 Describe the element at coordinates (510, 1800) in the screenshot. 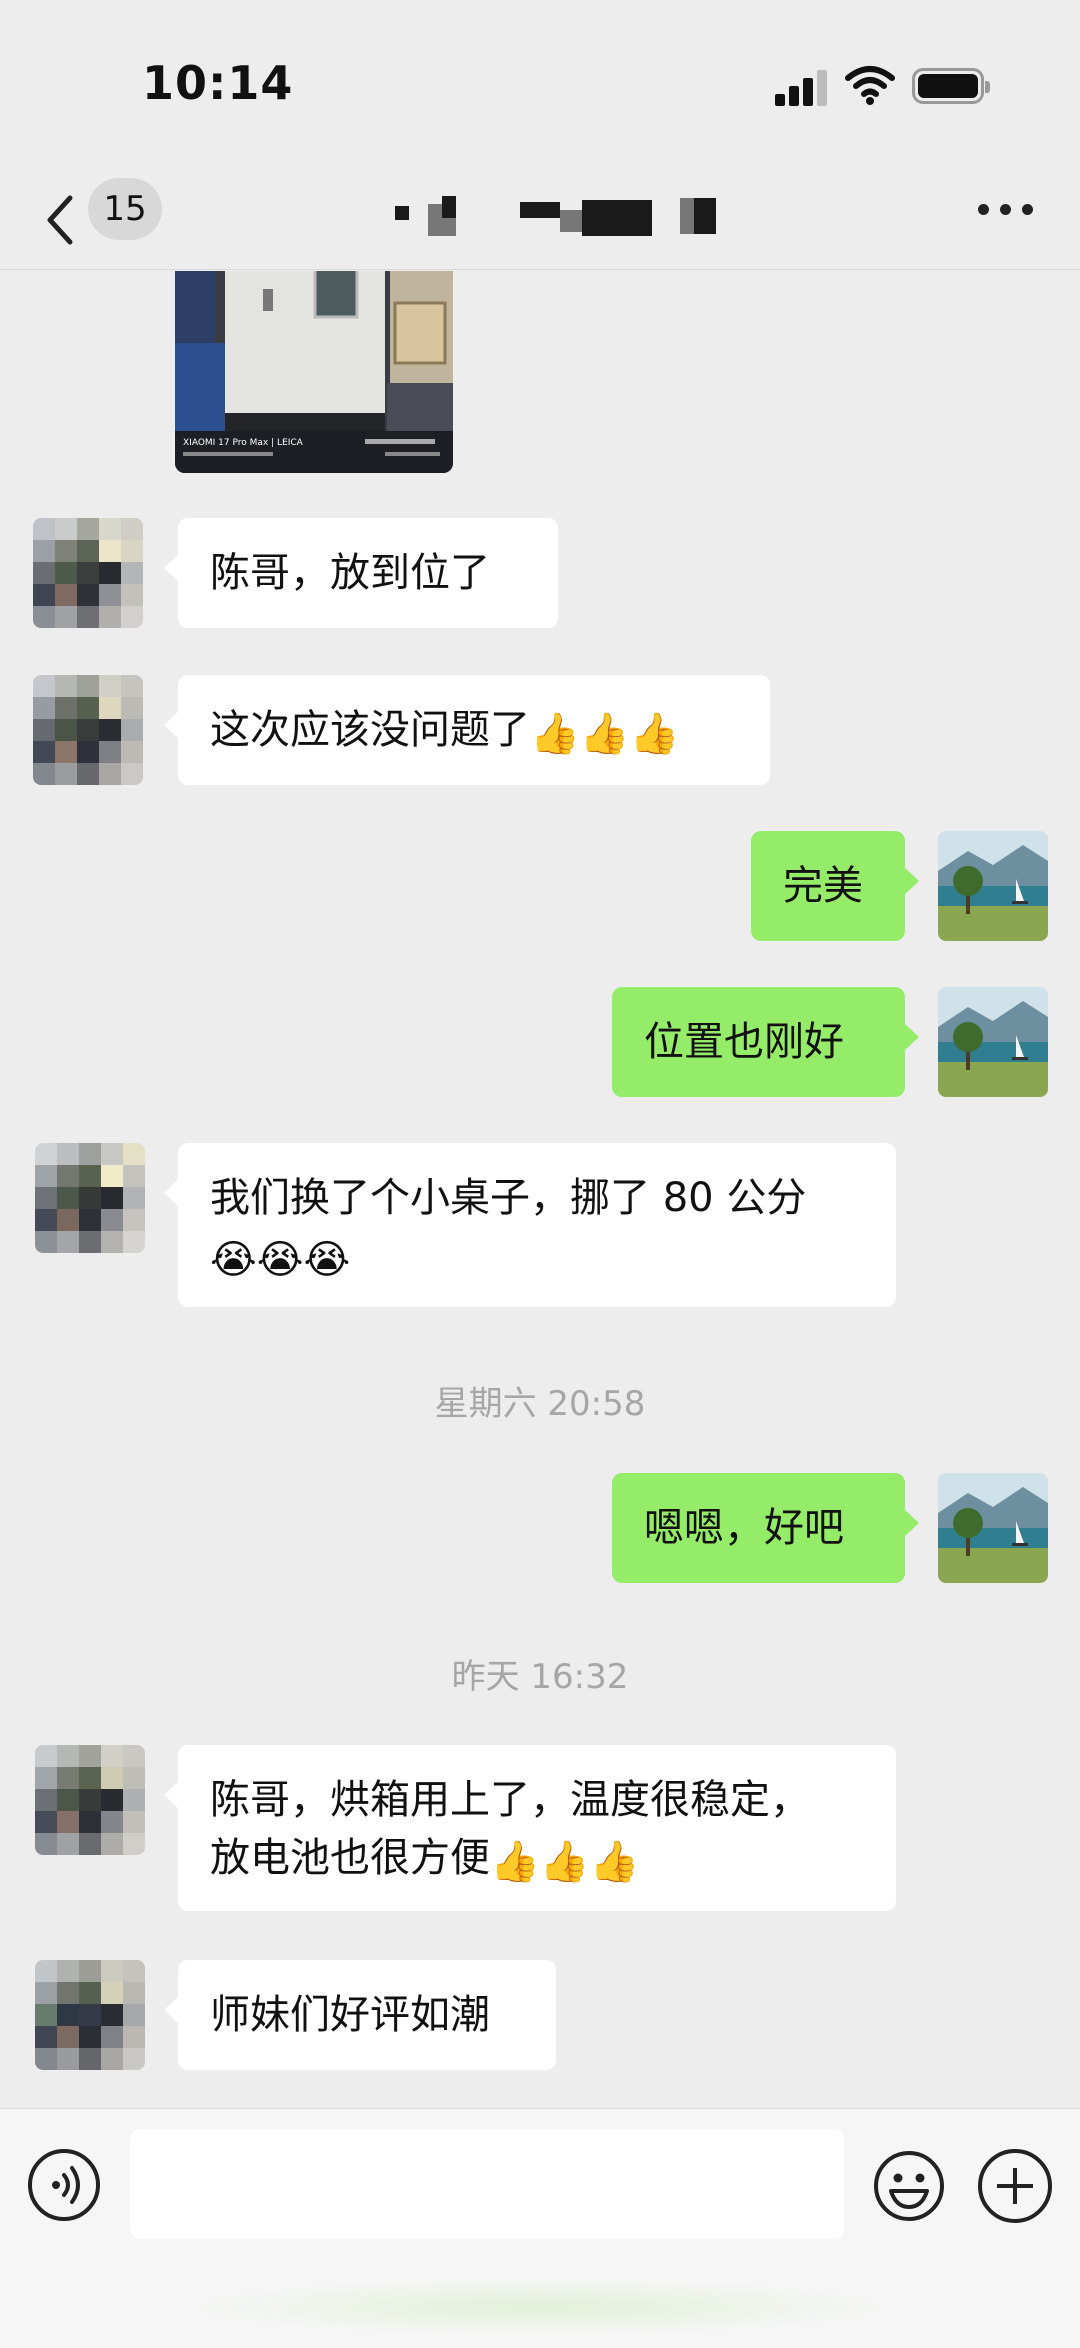

I see `message-text: 陈哥，烘箱用上了，温度很稳定，` at that location.